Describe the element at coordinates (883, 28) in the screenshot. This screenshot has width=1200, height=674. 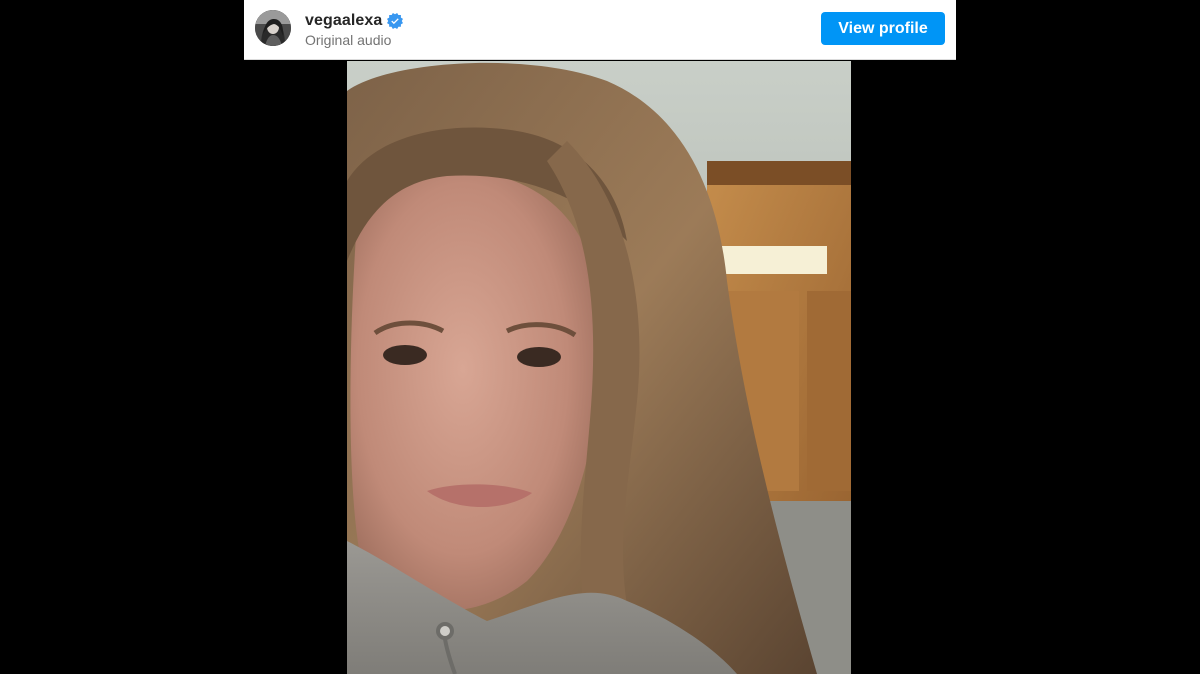
I see `view-profile-button: View profile` at that location.